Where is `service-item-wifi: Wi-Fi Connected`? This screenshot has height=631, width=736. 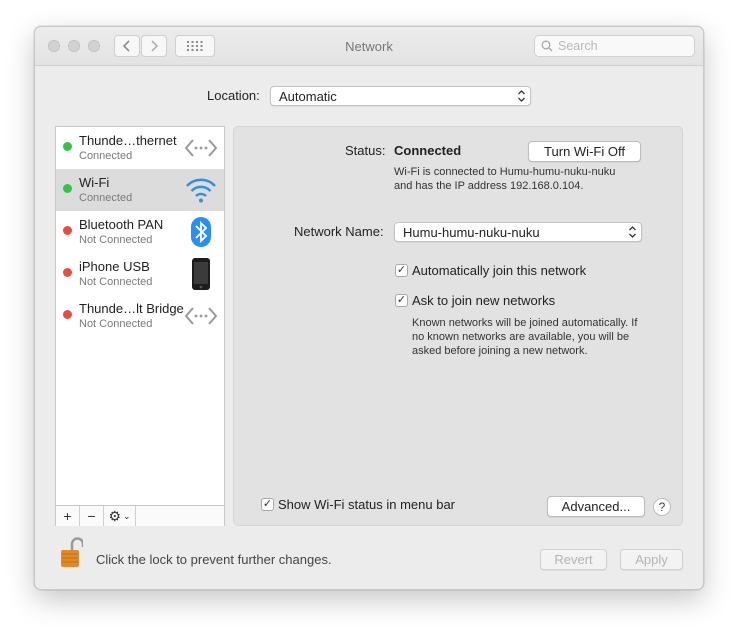
service-item-wifi: Wi-Fi Connected is located at coordinates (140, 190).